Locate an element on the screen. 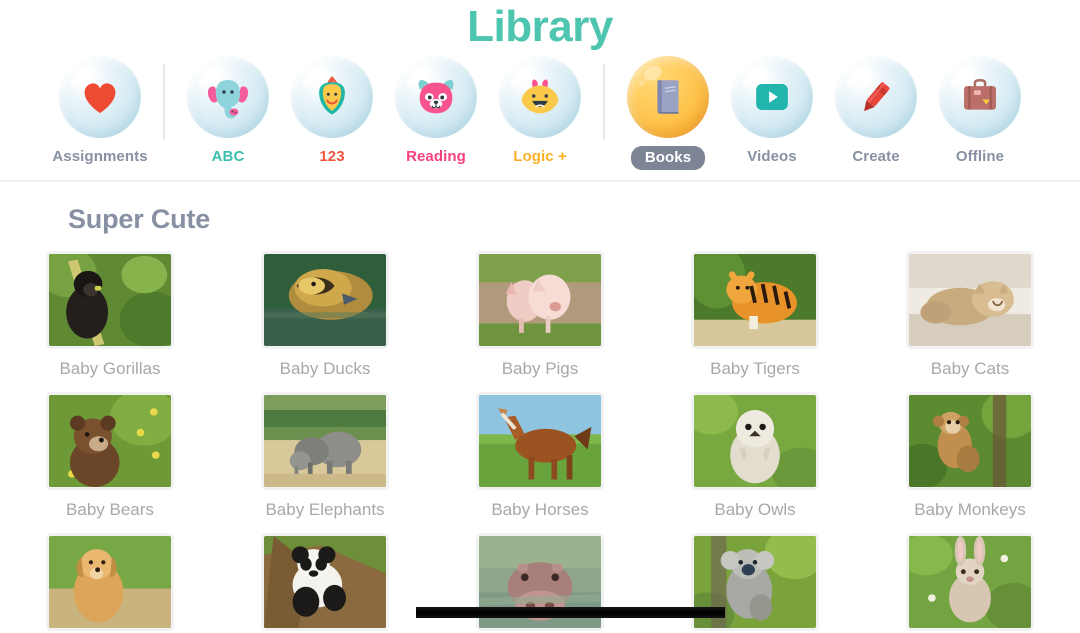  book-card-label: Baby Cats is located at coordinates (970, 369).